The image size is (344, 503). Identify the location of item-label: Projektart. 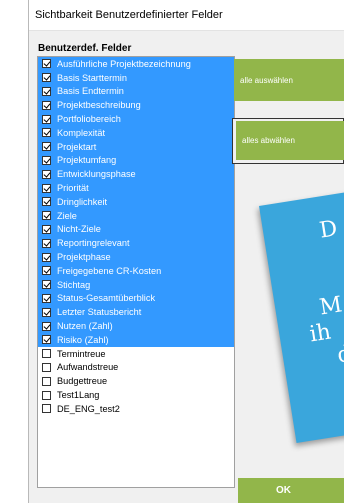
(77, 146).